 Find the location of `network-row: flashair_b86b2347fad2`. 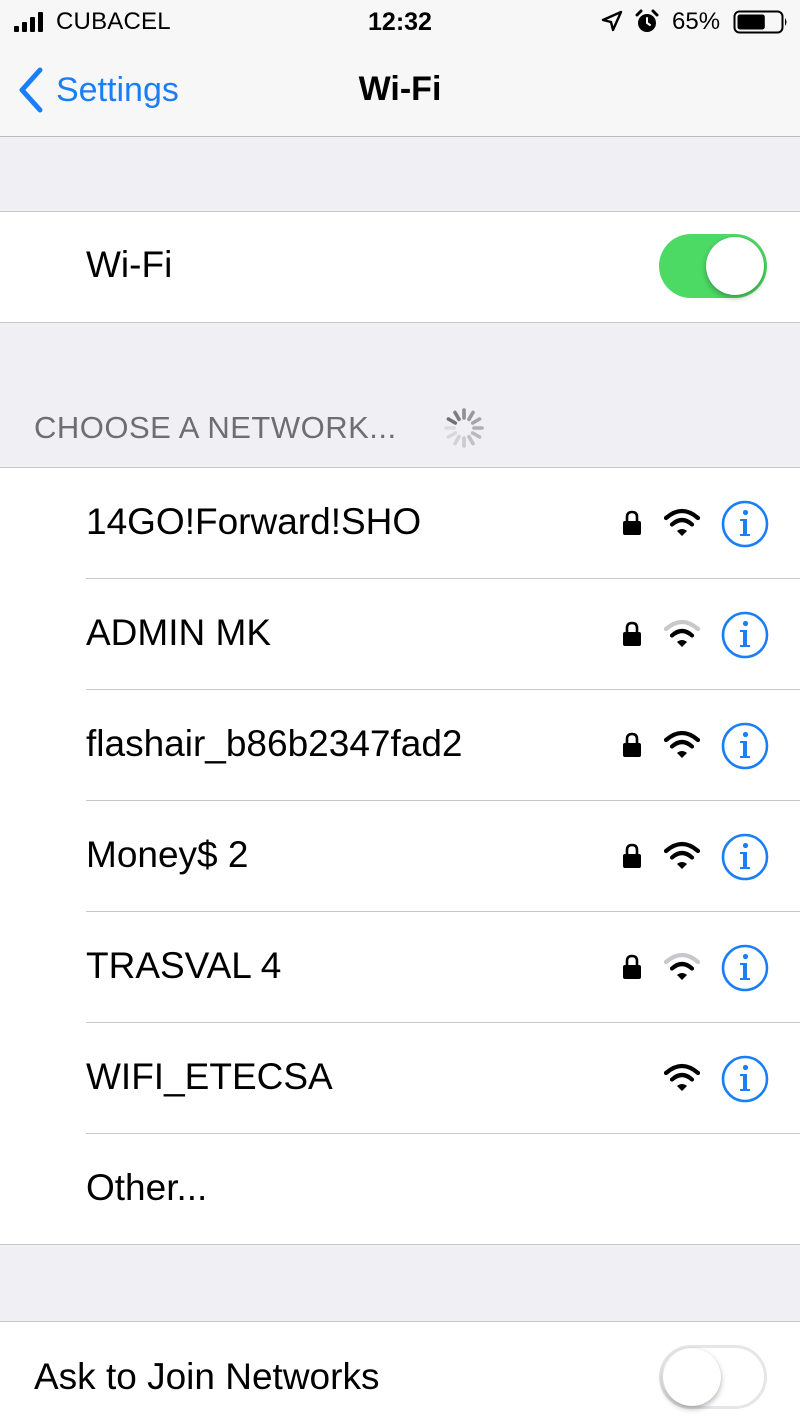

network-row: flashair_b86b2347fad2 is located at coordinates (400, 745).